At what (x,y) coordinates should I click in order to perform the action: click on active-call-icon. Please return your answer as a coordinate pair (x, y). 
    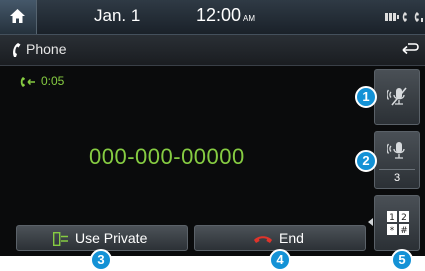
    Looking at the image, I should click on (27, 82).